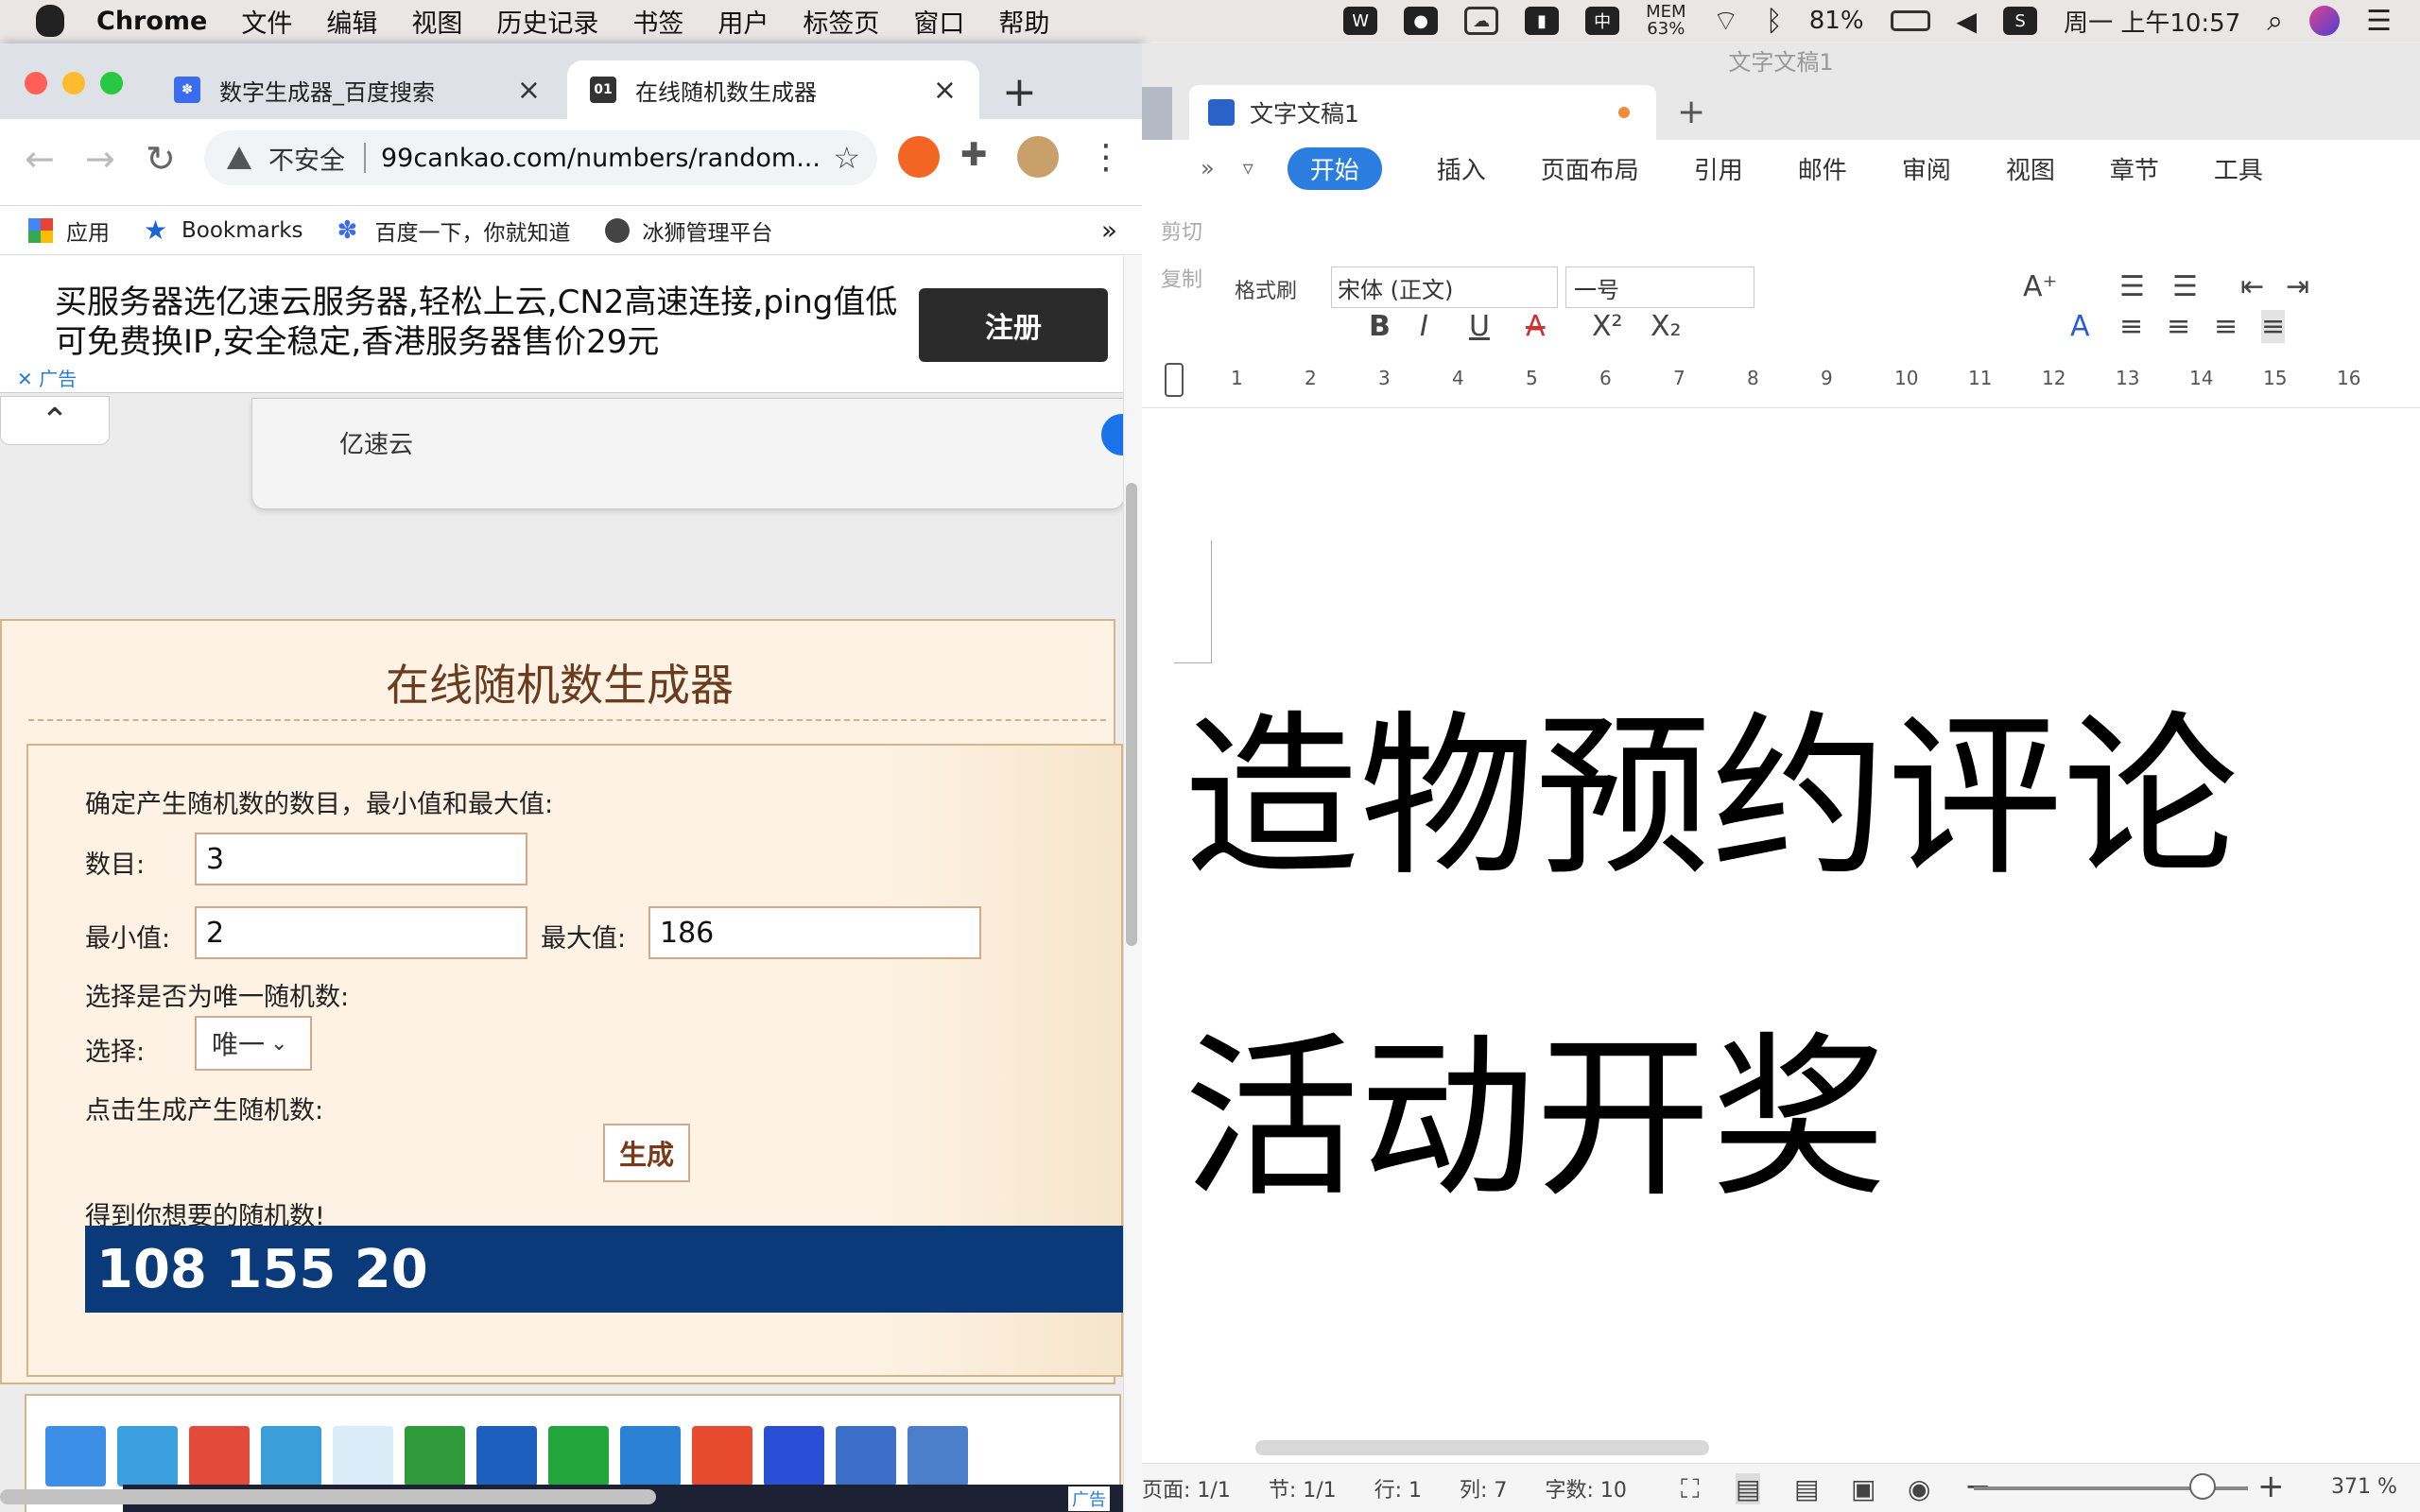 This screenshot has width=2420, height=1512. What do you see at coordinates (938, 1456) in the screenshot?
I see `share-print-icon` at bounding box center [938, 1456].